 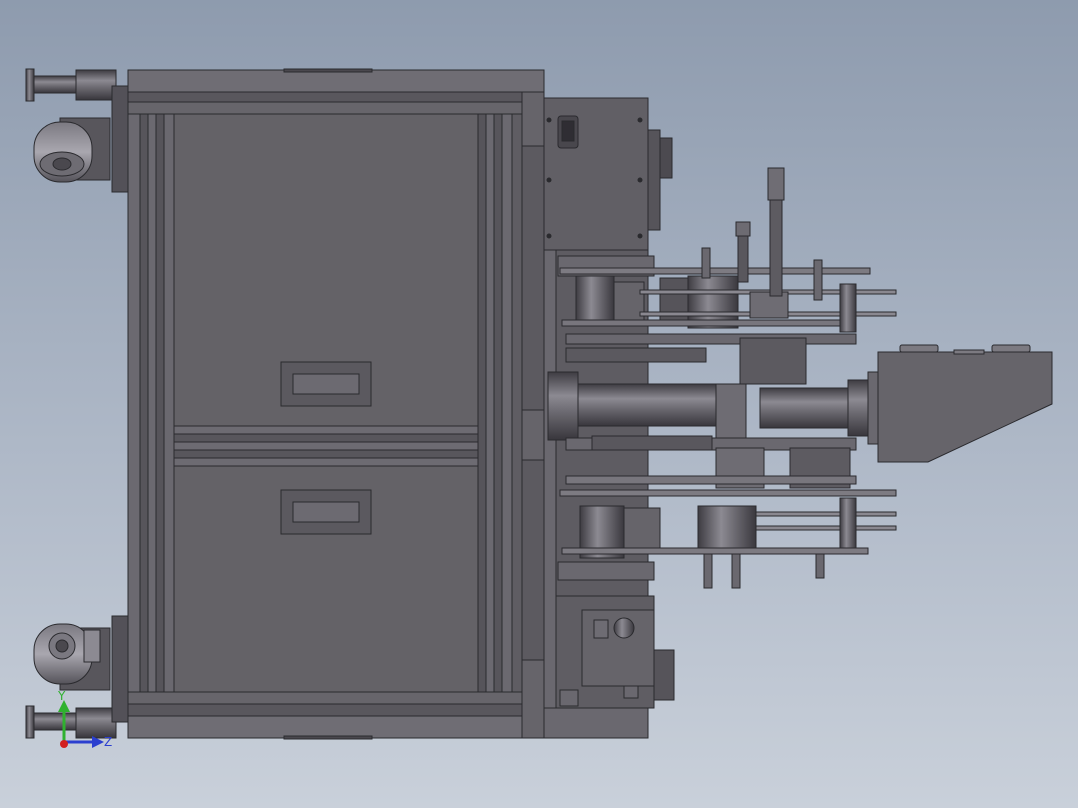 What do you see at coordinates (82, 139) in the screenshot?
I see `caster-wheel-top` at bounding box center [82, 139].